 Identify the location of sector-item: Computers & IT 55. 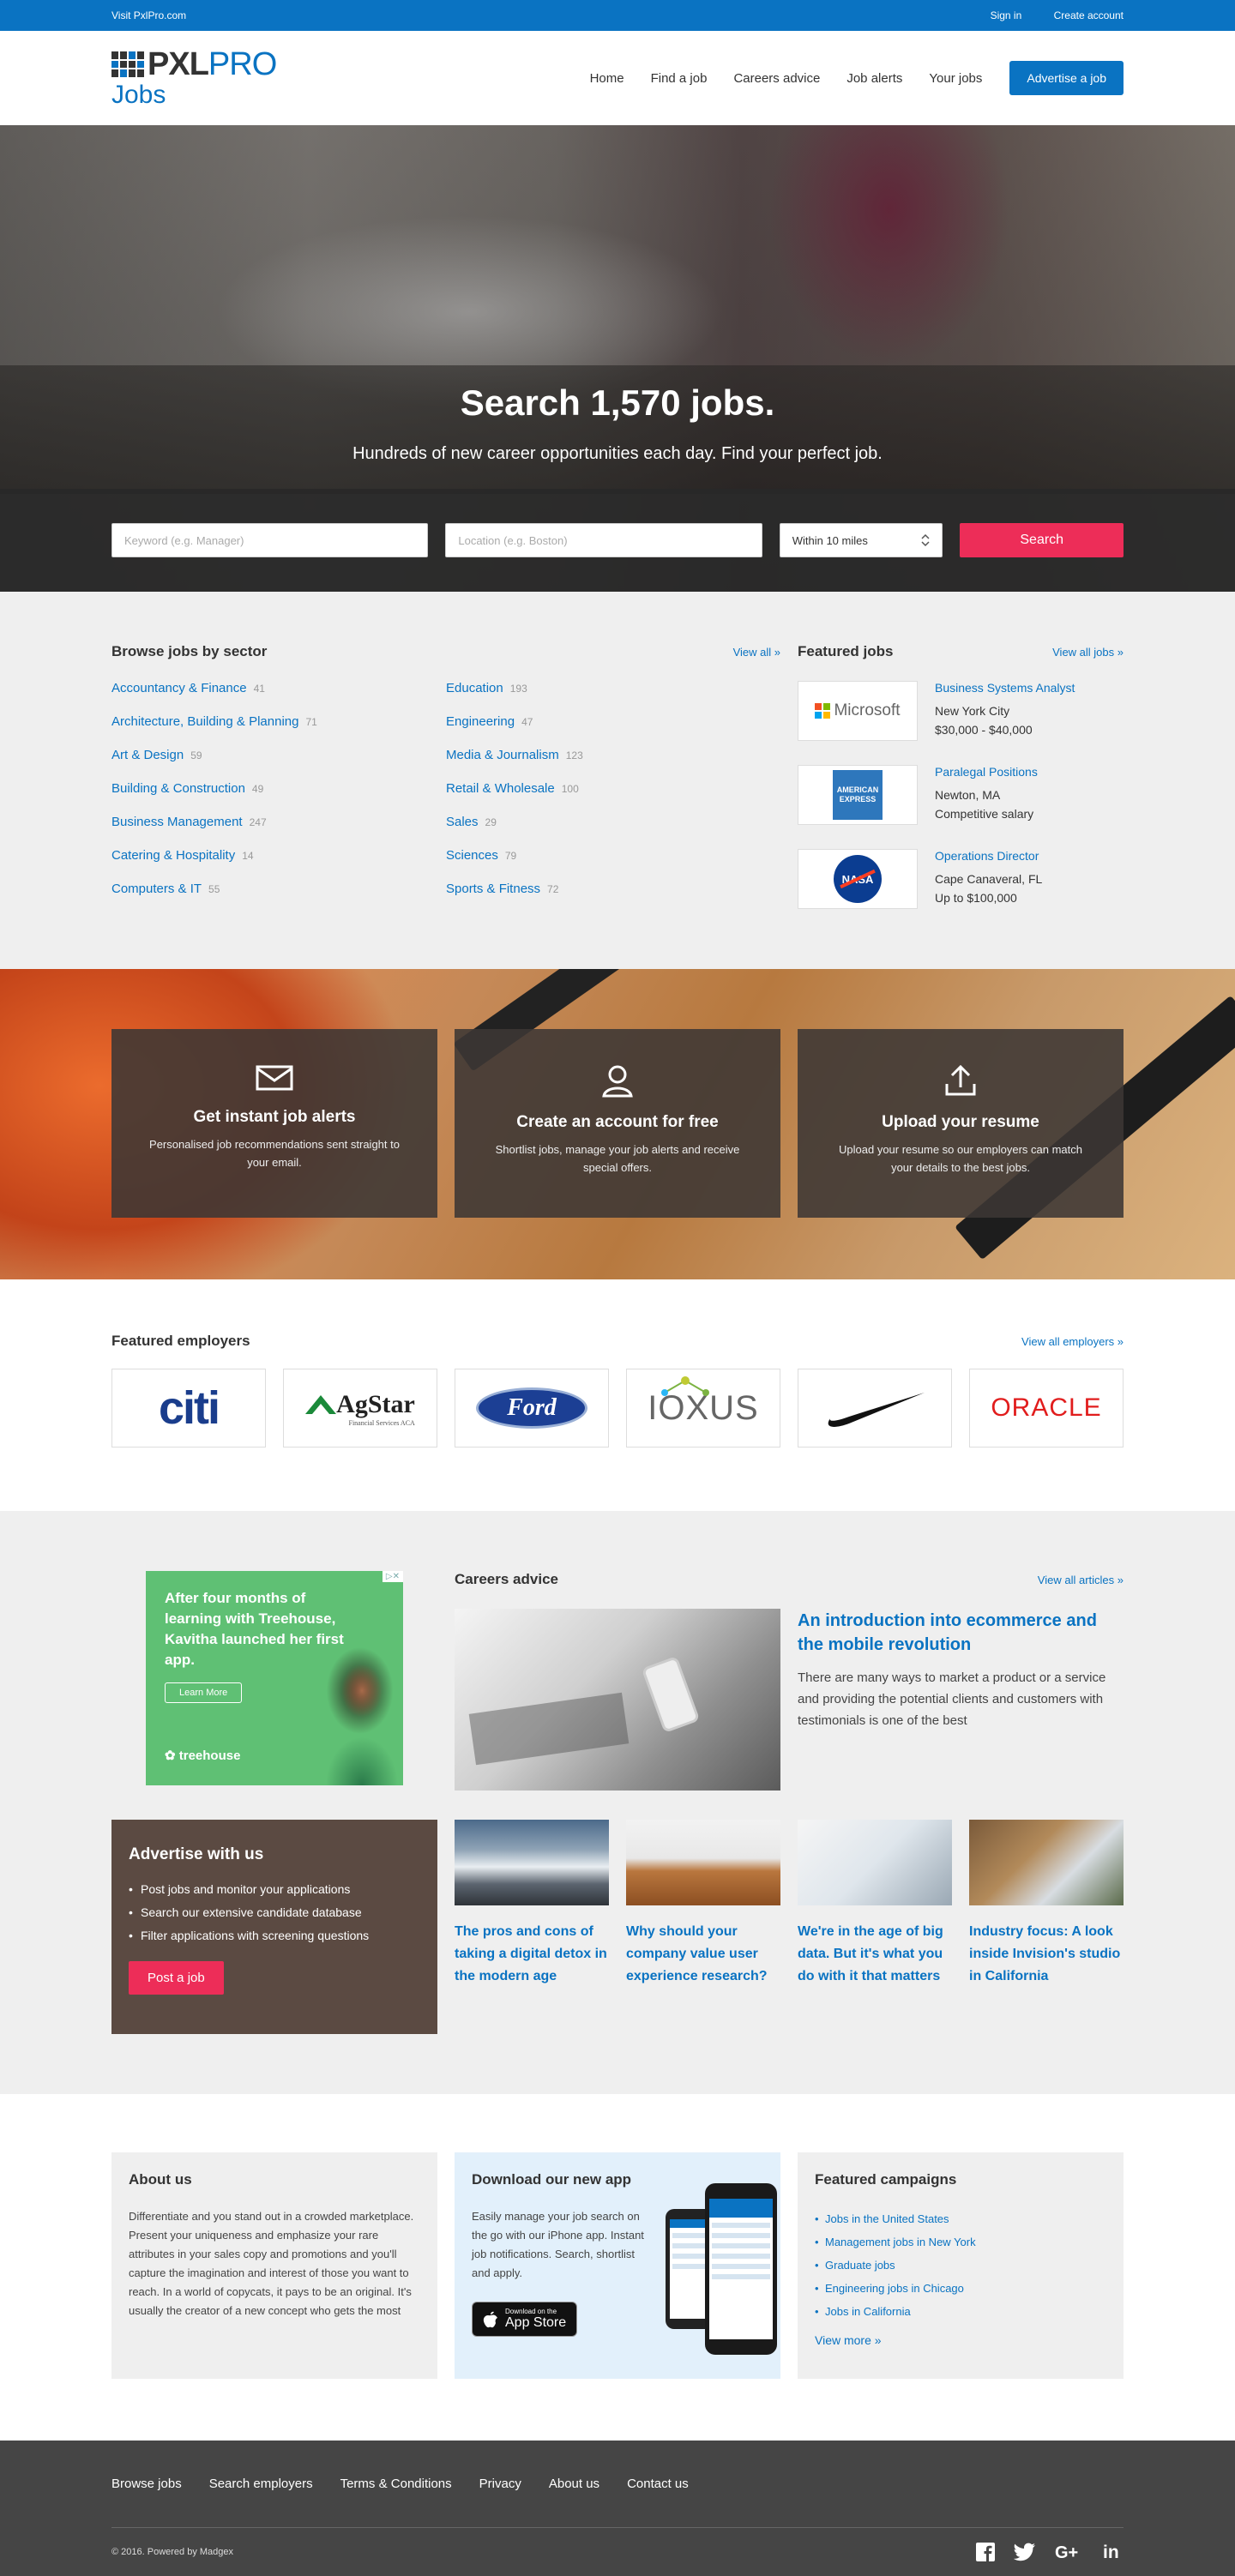
(278, 898).